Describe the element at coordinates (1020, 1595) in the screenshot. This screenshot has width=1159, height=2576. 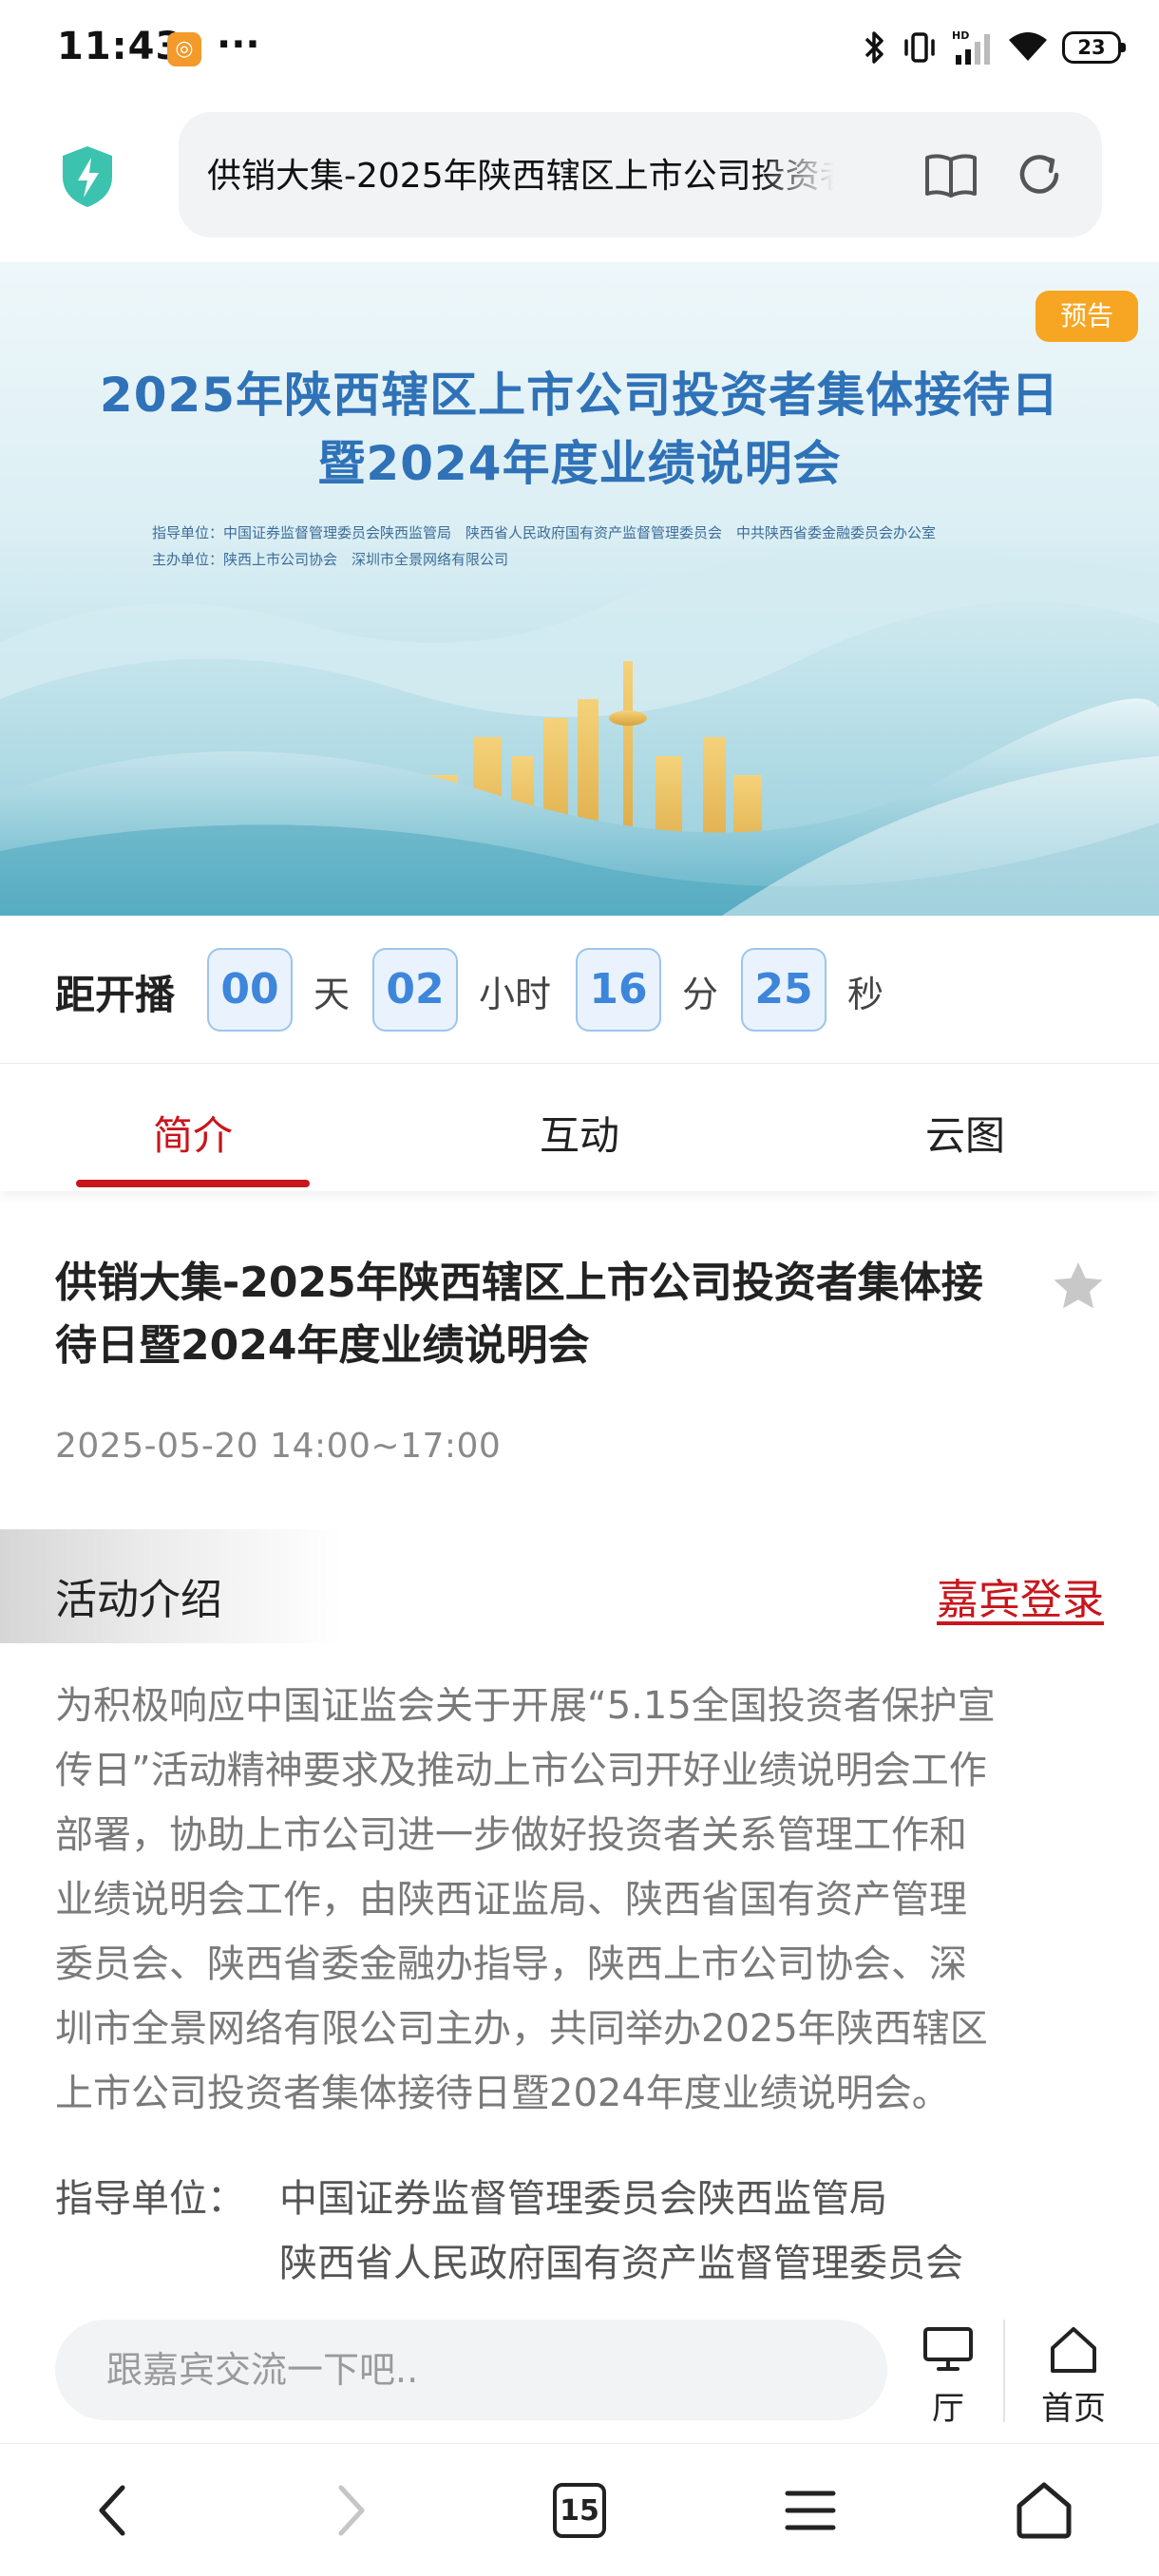
I see `guest-login-link: 嘉宾登录` at that location.